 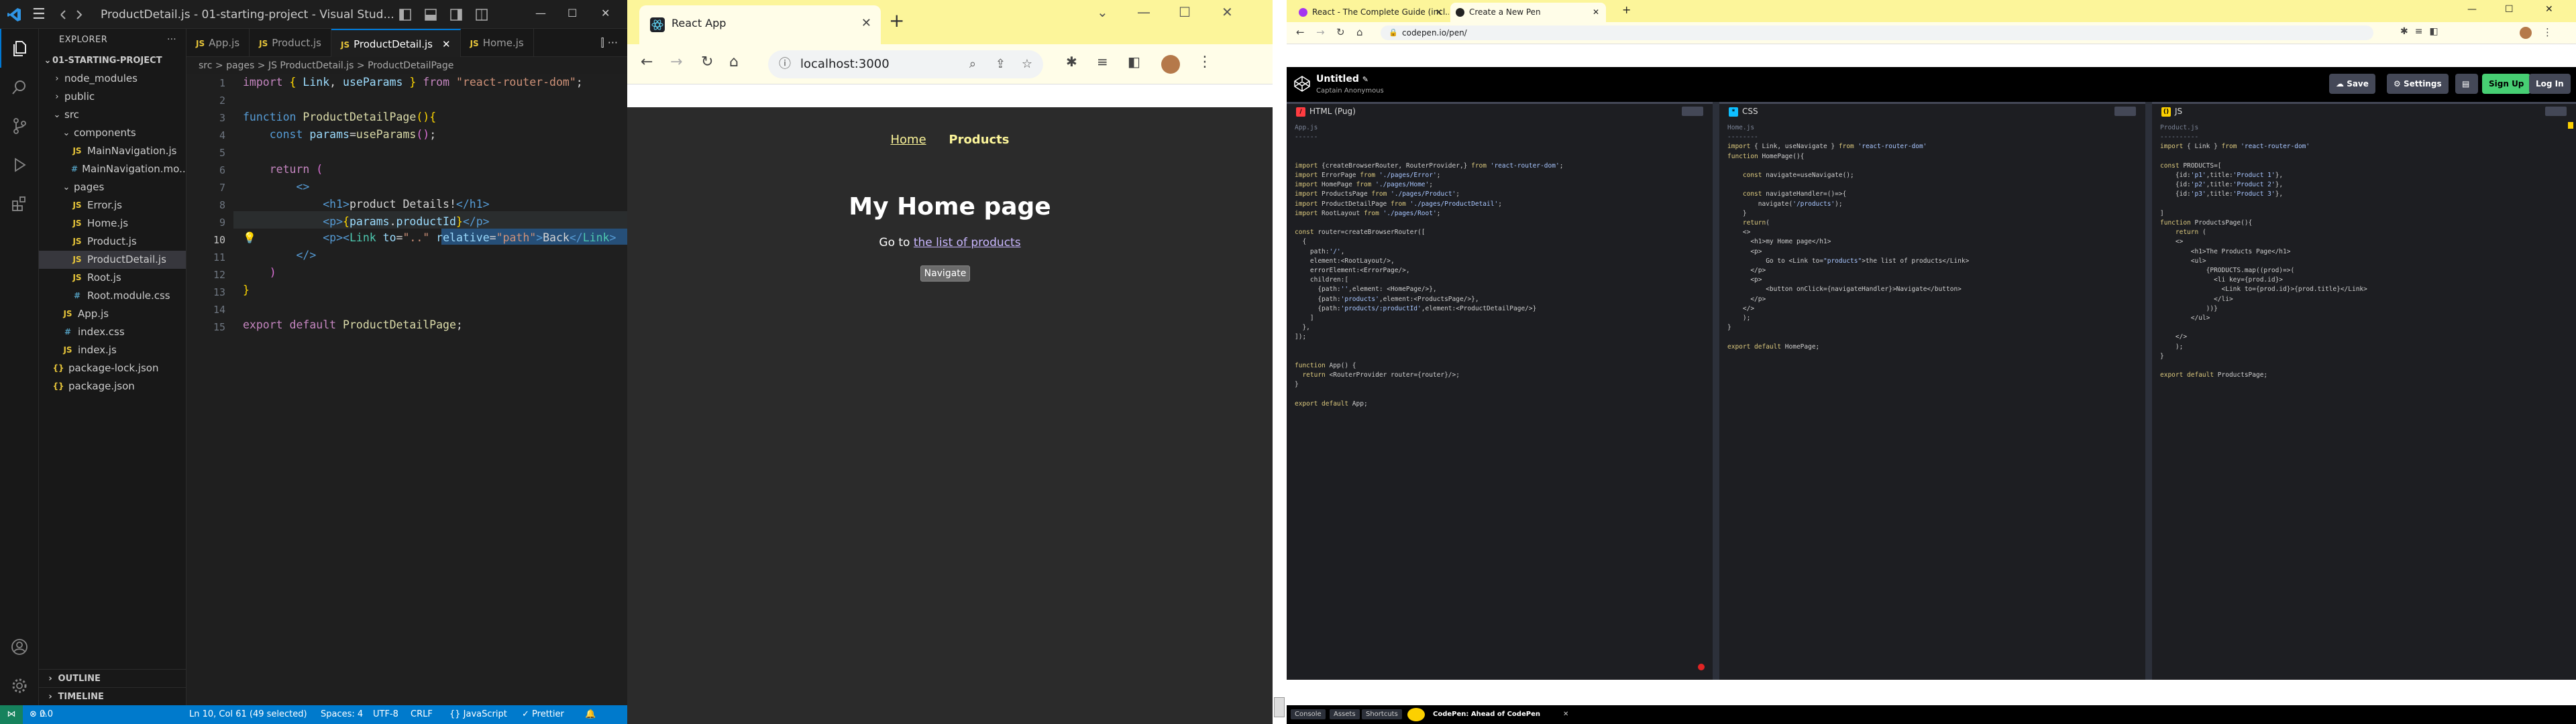 What do you see at coordinates (112, 61) in the screenshot?
I see `project-root: ⌄ 01-STARTING-PROJECT` at bounding box center [112, 61].